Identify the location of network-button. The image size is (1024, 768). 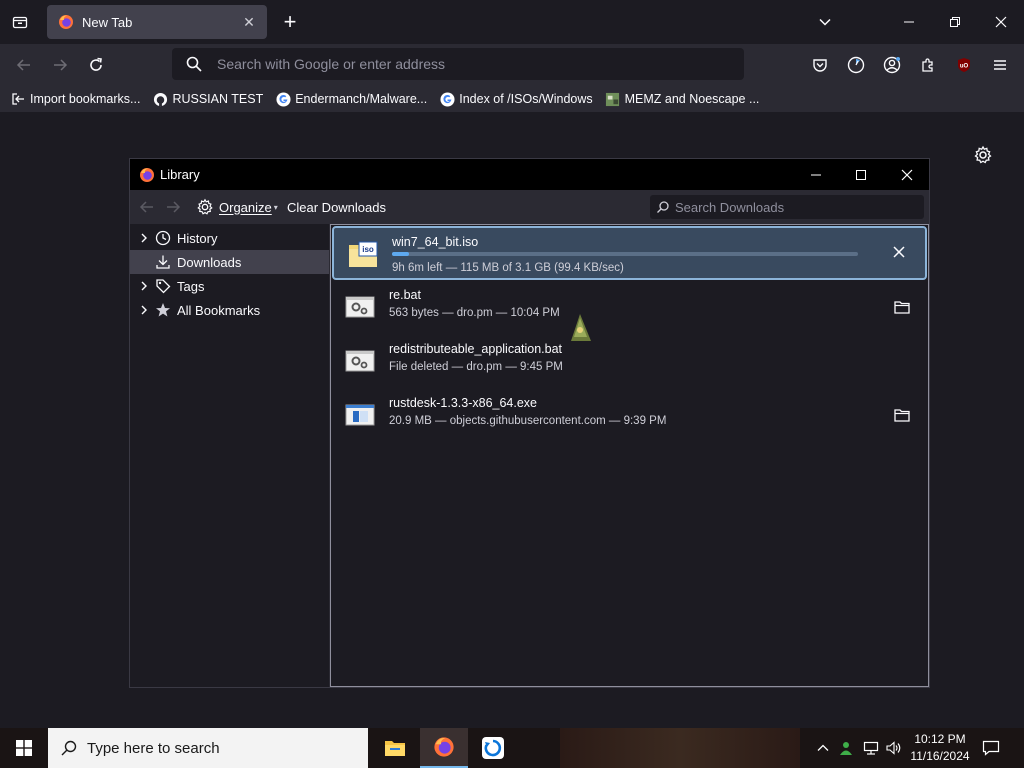
(871, 748).